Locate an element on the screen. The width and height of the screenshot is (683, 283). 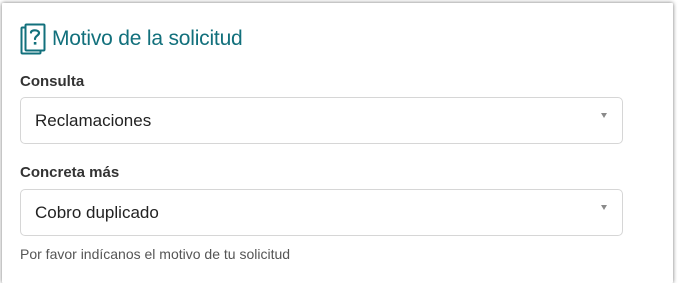
concreta-mas-select-value: Cobro duplicado is located at coordinates (97, 212).